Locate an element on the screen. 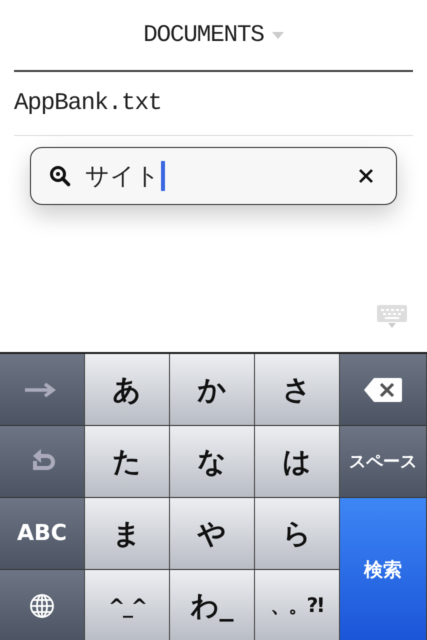  search-icon is located at coordinates (60, 176).